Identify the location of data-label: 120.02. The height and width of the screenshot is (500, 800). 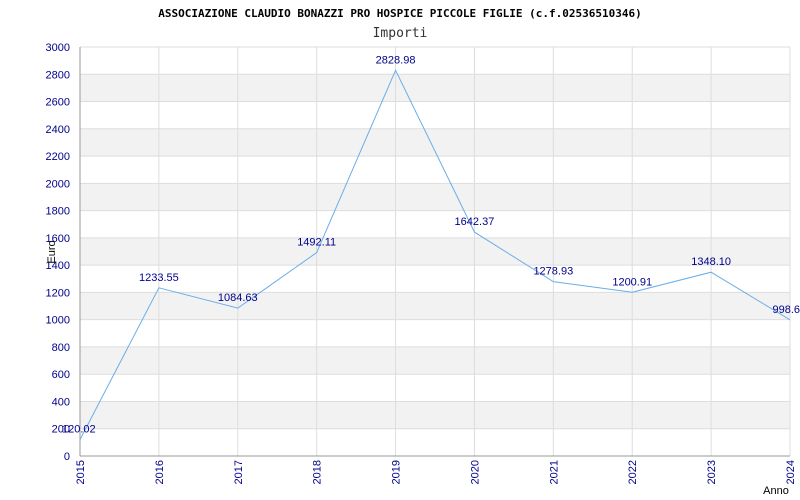
(79, 430).